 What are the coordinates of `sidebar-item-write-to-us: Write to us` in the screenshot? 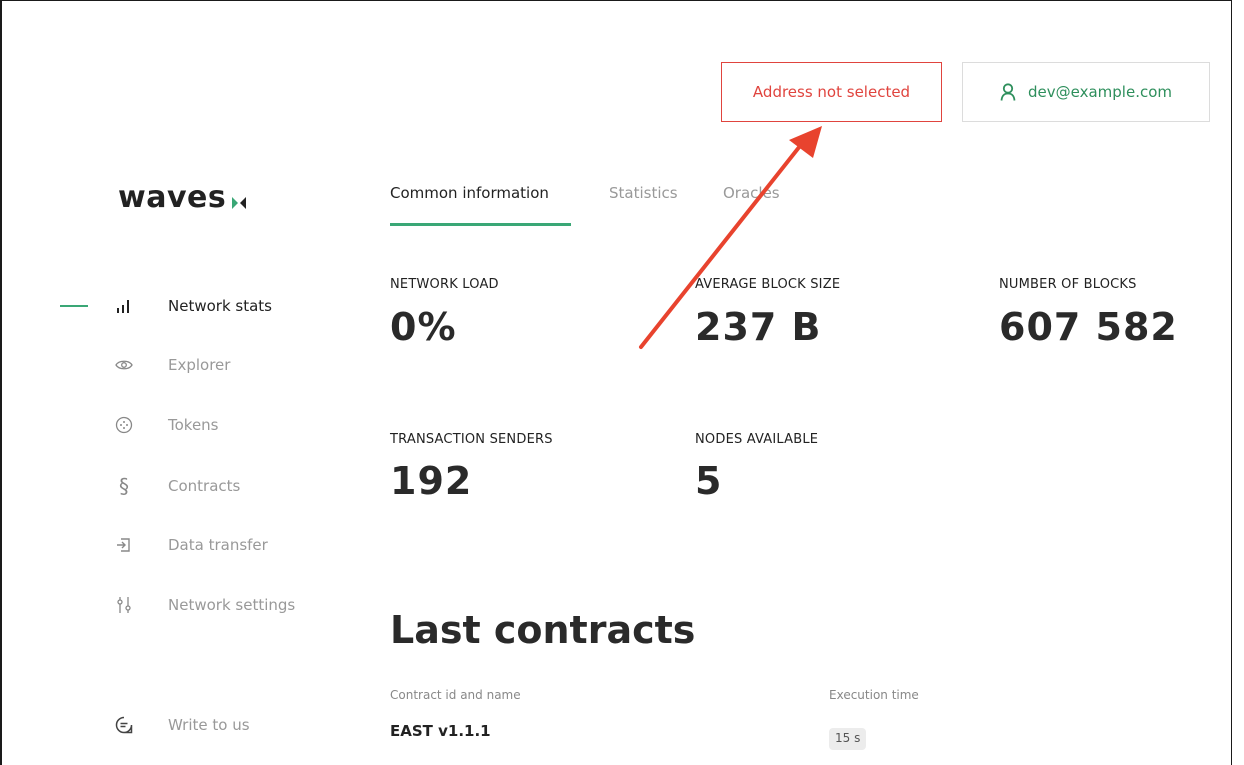 It's located at (180, 725).